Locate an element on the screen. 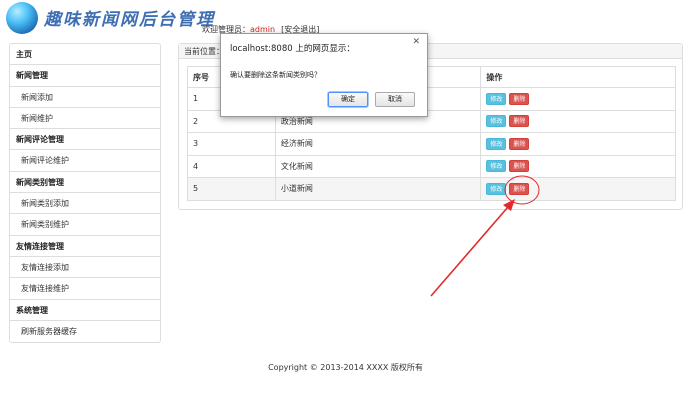 The width and height of the screenshot is (691, 394). annotation-arrow-line is located at coordinates (469, 251).